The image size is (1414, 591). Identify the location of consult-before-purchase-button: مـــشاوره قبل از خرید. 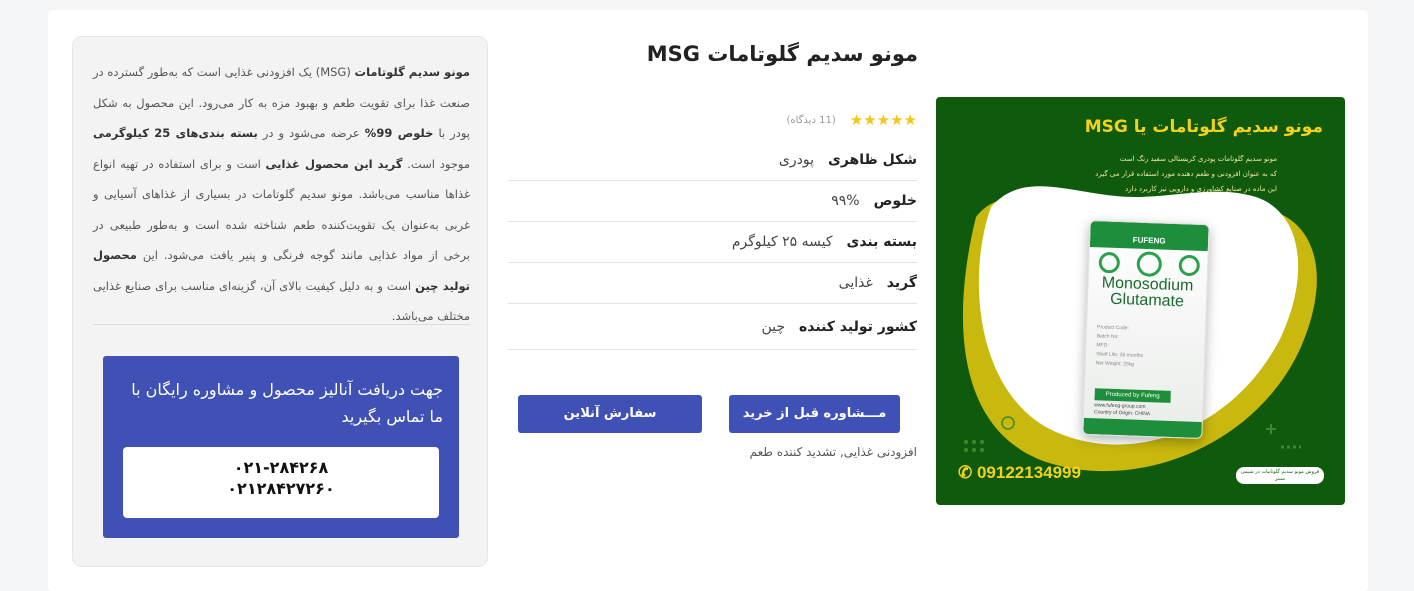
(814, 414).